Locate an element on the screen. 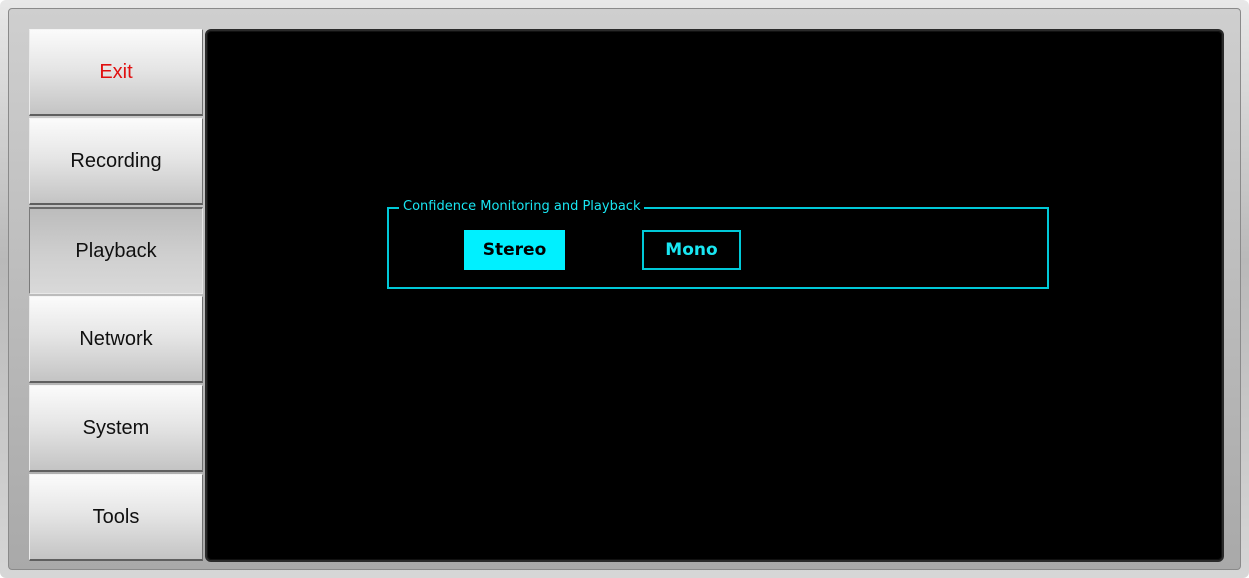  sidebar-item-playback: Playback is located at coordinates (116, 250).